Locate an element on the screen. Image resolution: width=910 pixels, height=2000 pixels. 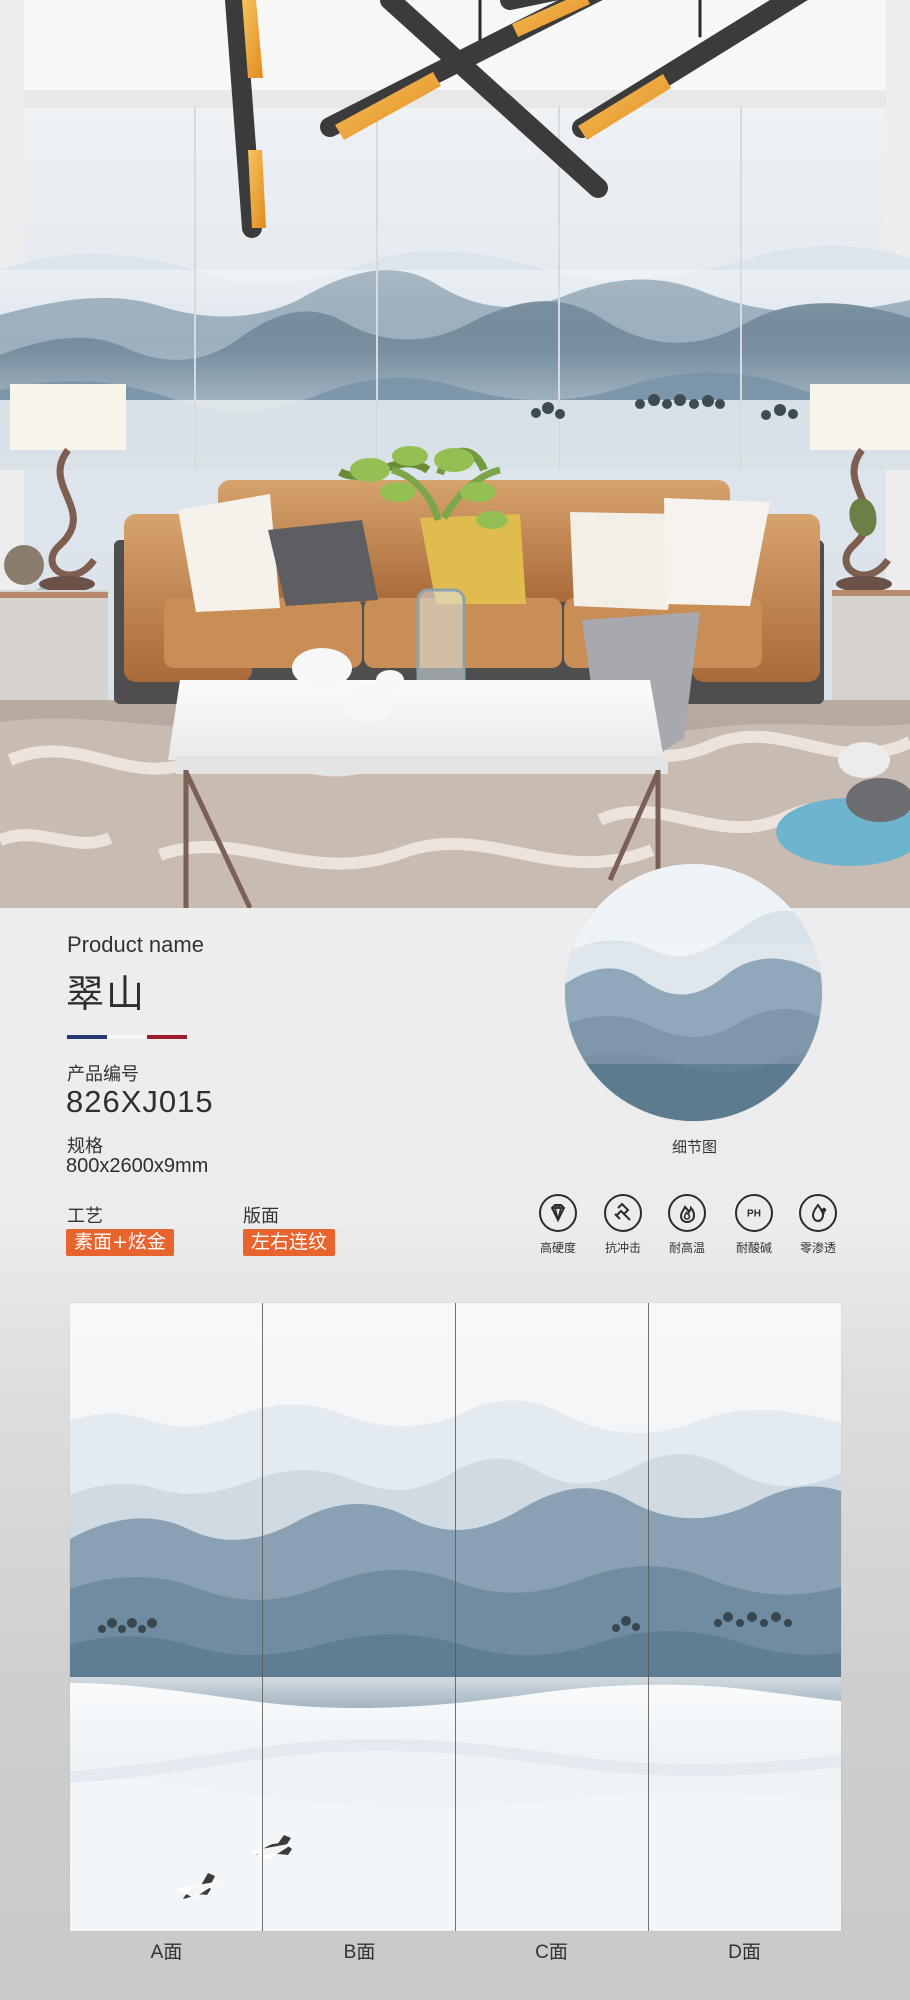
ph-icon: PH is located at coordinates (754, 1213).